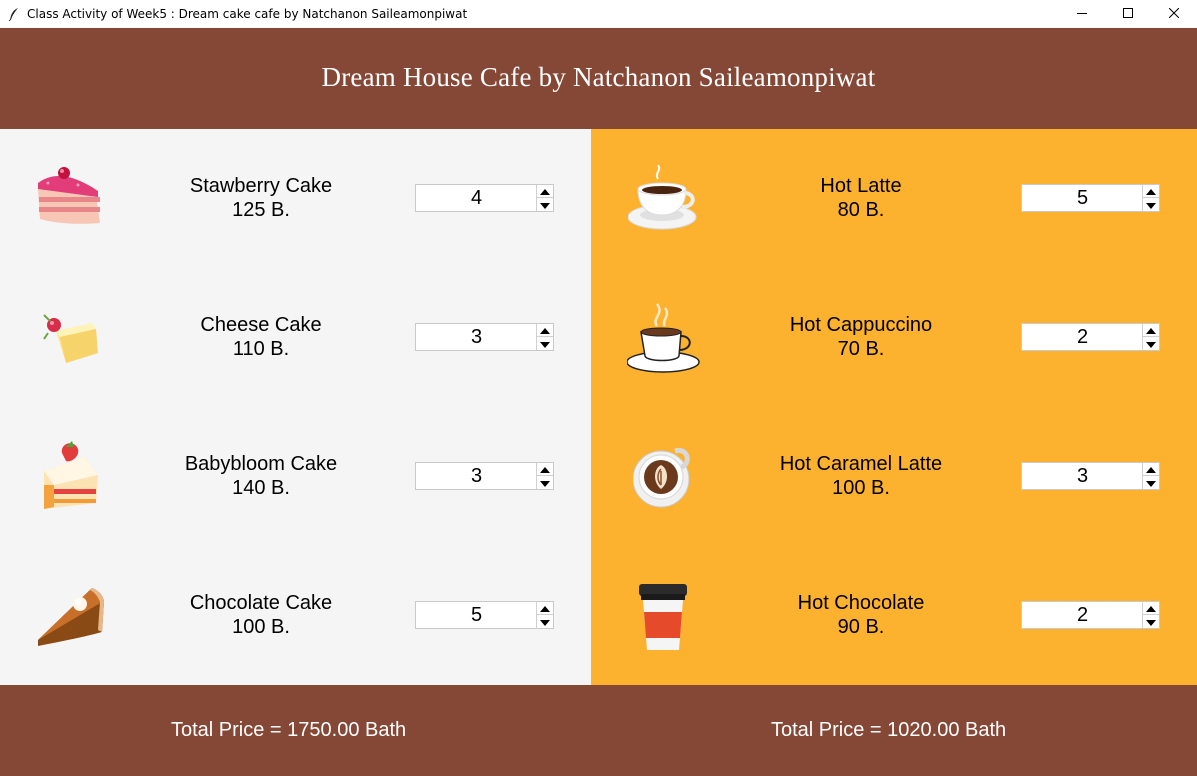  Describe the element at coordinates (261, 603) in the screenshot. I see `item-name: Chocolate Cake` at that location.